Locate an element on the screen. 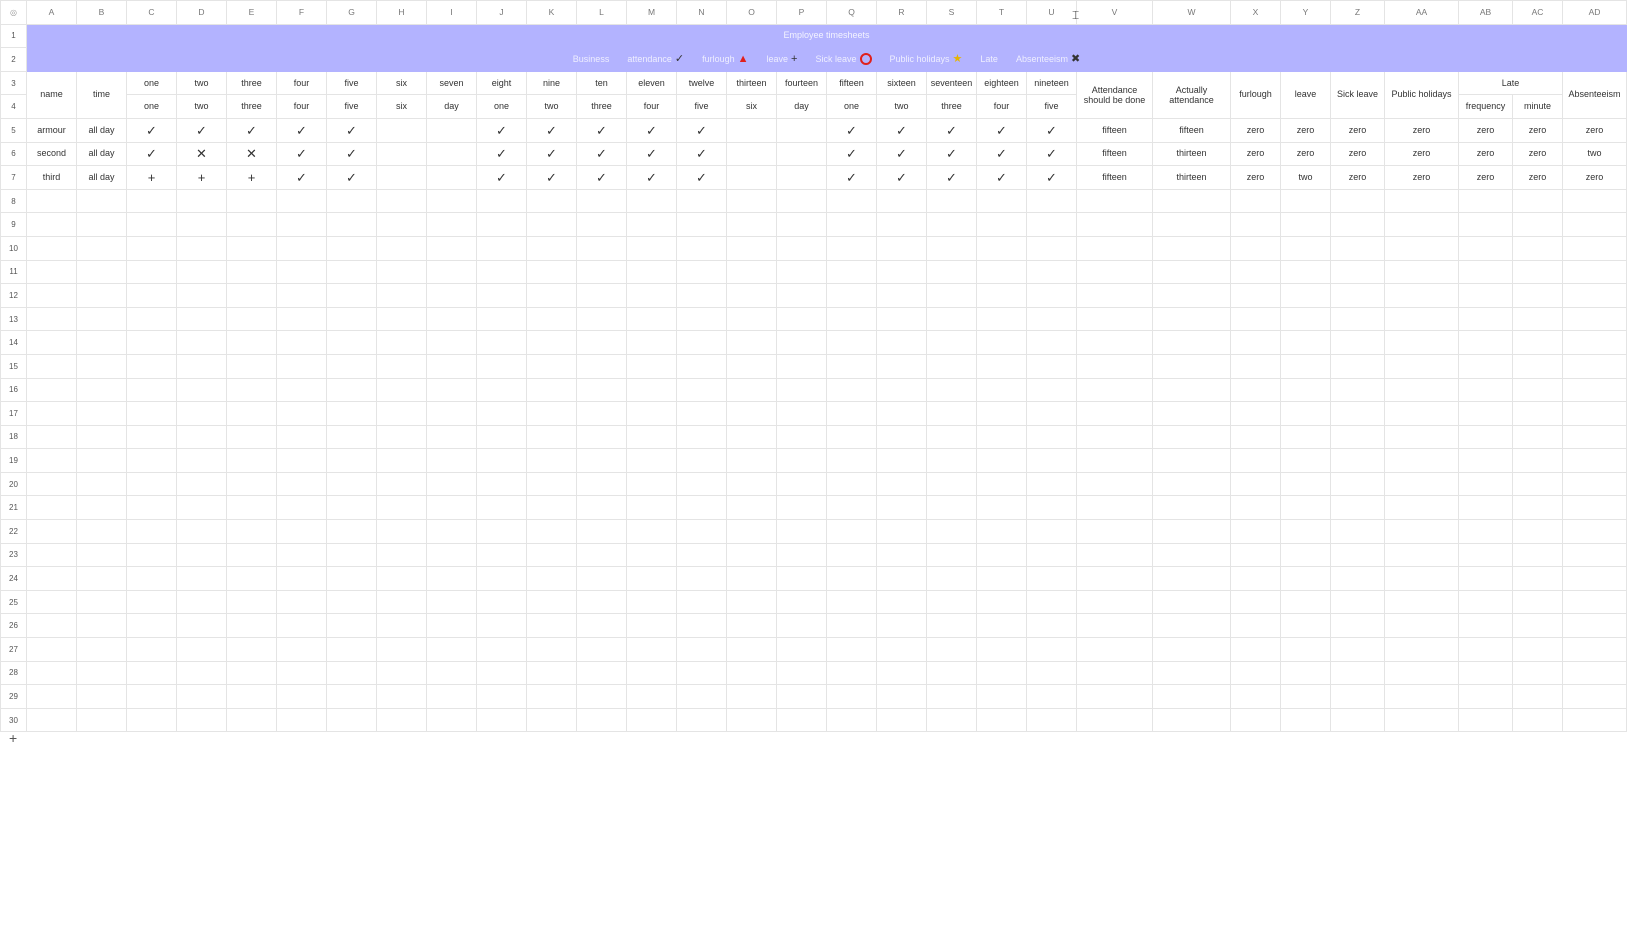  column-header: V is located at coordinates (1114, 12).